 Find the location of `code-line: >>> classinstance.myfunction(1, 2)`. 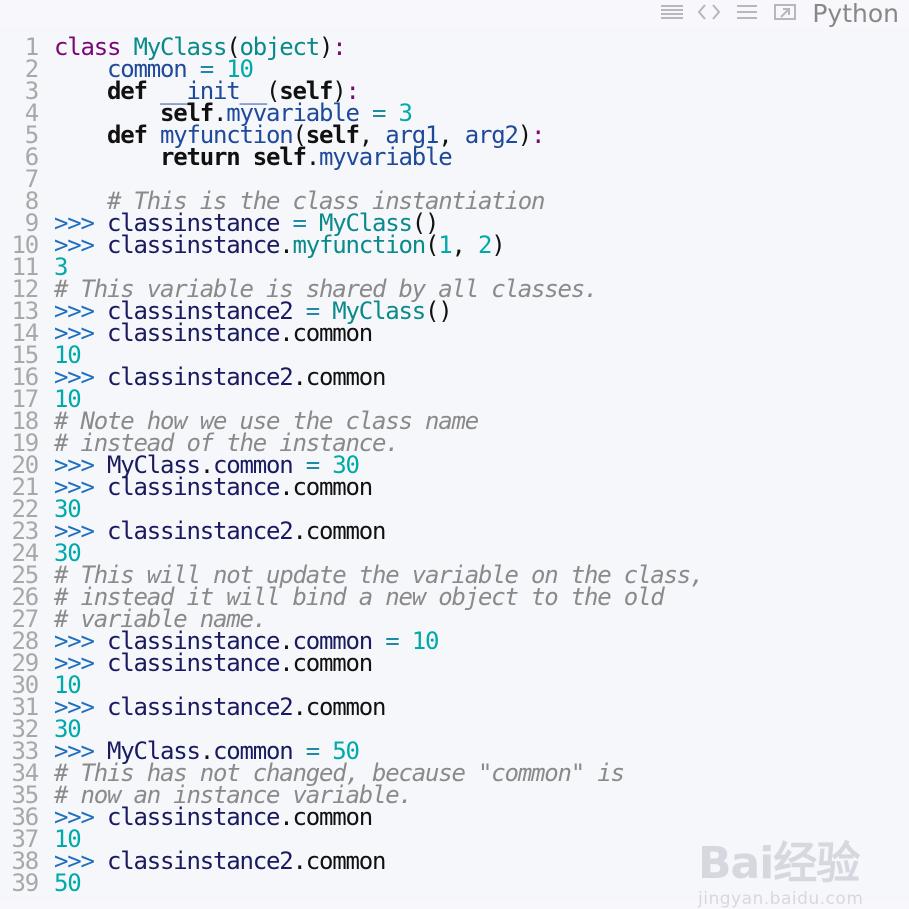

code-line: >>> classinstance.myfunction(1, 2) is located at coordinates (378, 245).